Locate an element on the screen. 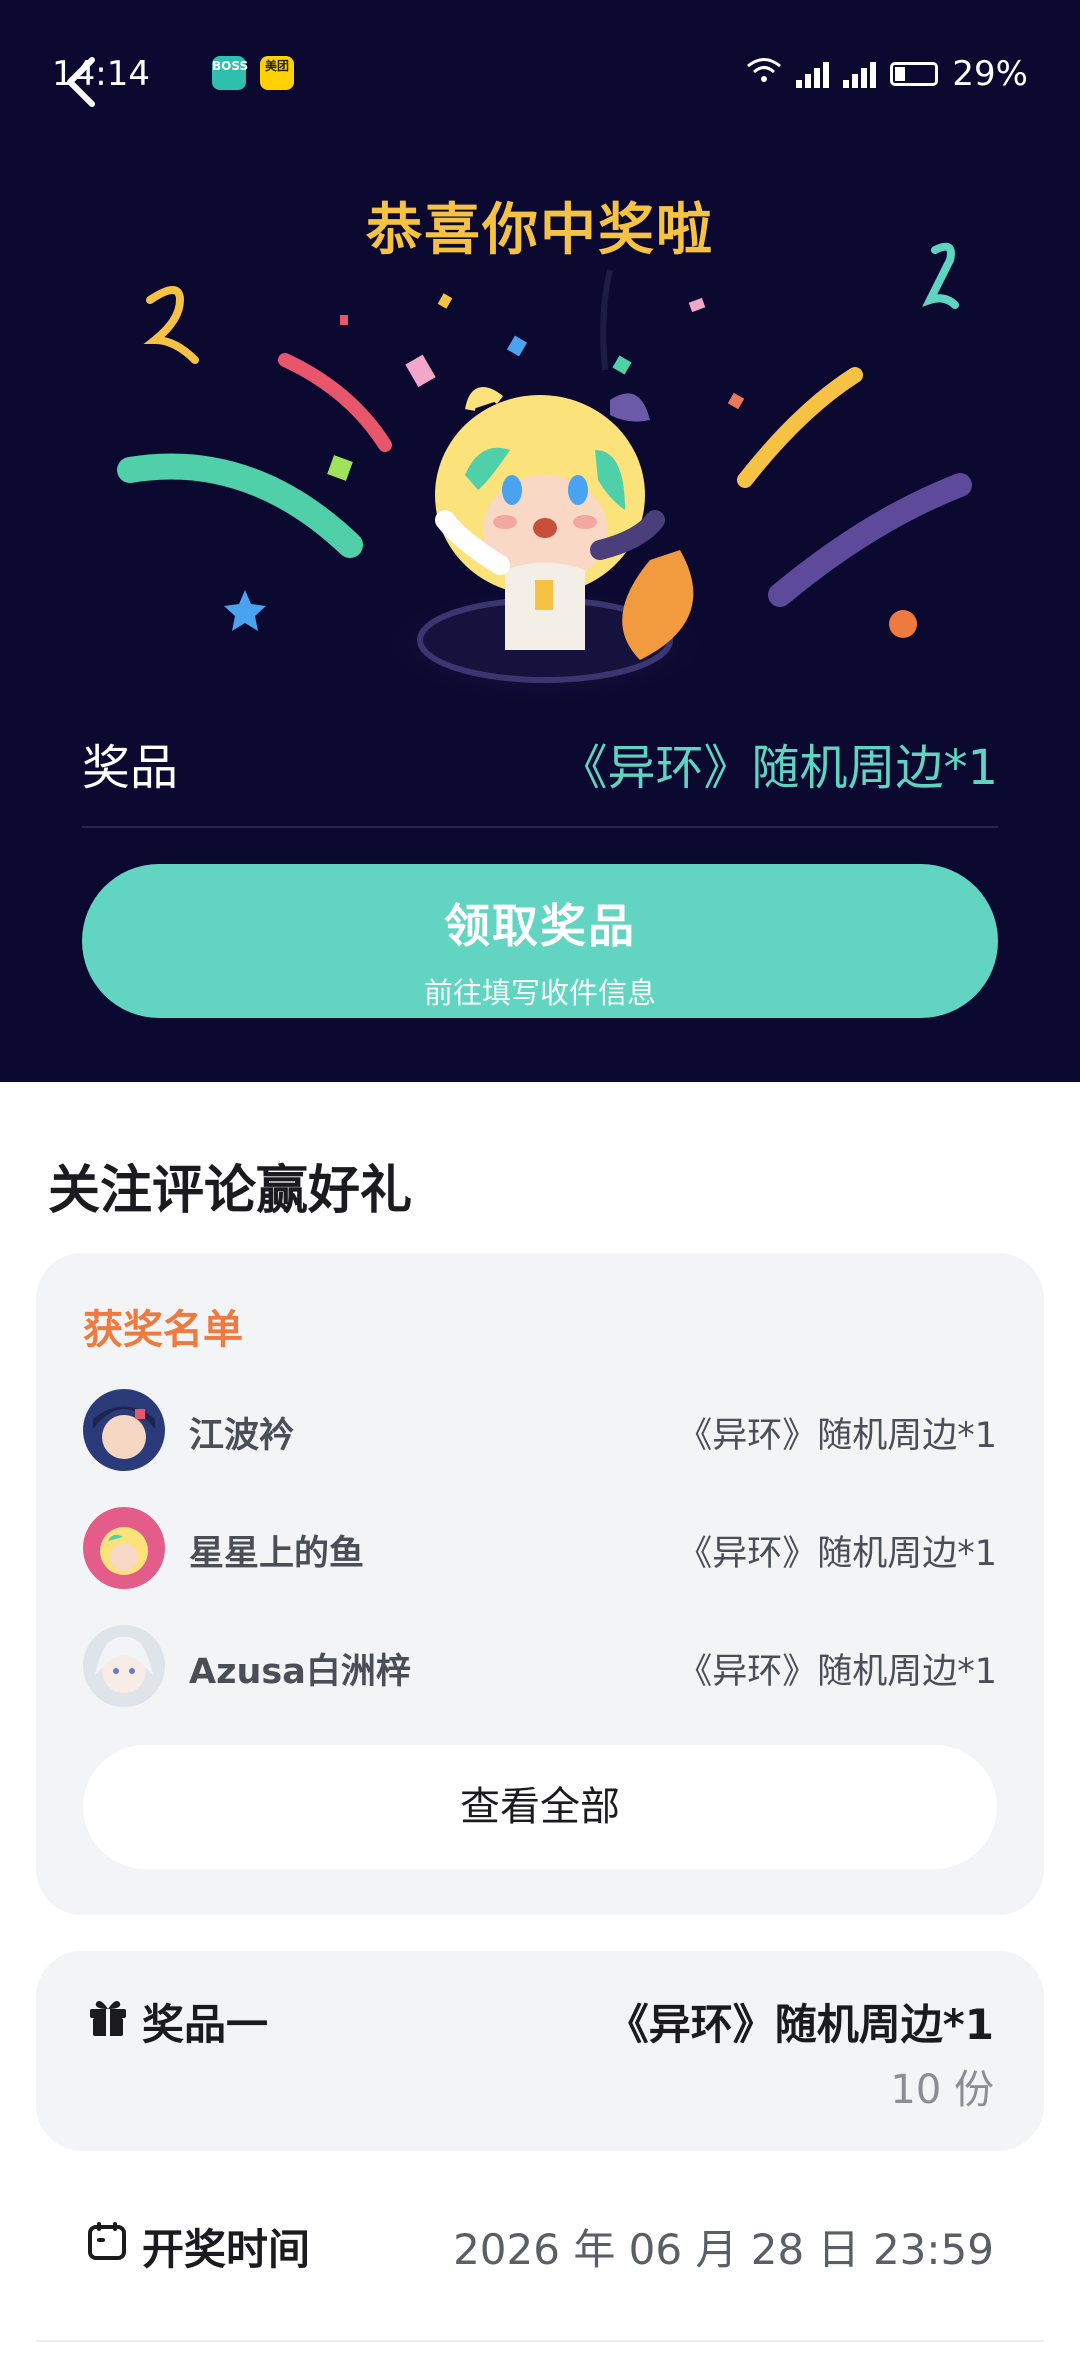  claim-prize-button: 领取奖品 前往填写收件信息 is located at coordinates (540, 941).